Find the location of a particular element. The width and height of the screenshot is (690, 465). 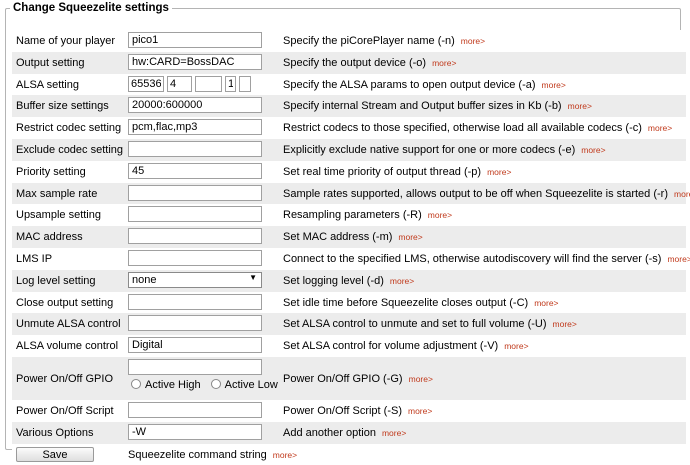

alsa-param-2-input is located at coordinates (179, 83).